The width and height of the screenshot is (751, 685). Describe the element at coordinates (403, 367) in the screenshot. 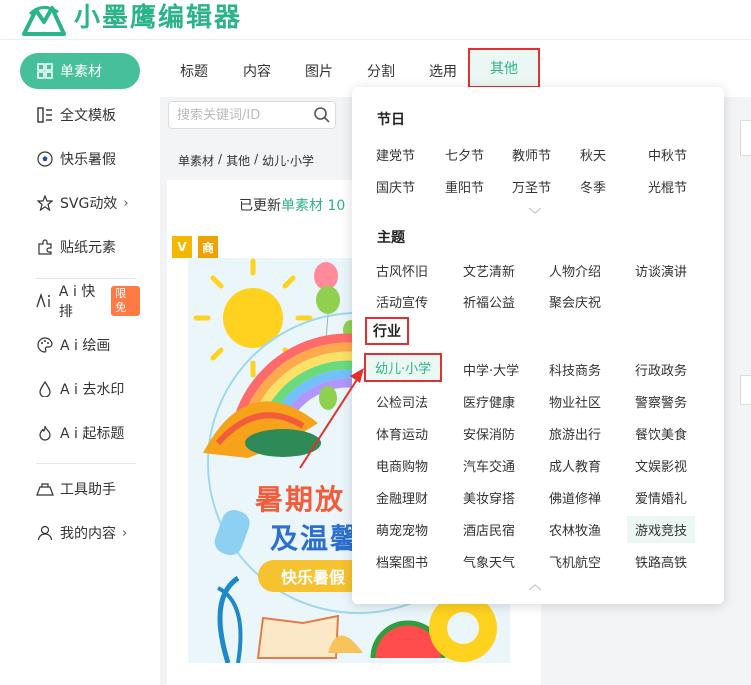

I see `option-kindergarten-primary: 幼儿·小学` at that location.